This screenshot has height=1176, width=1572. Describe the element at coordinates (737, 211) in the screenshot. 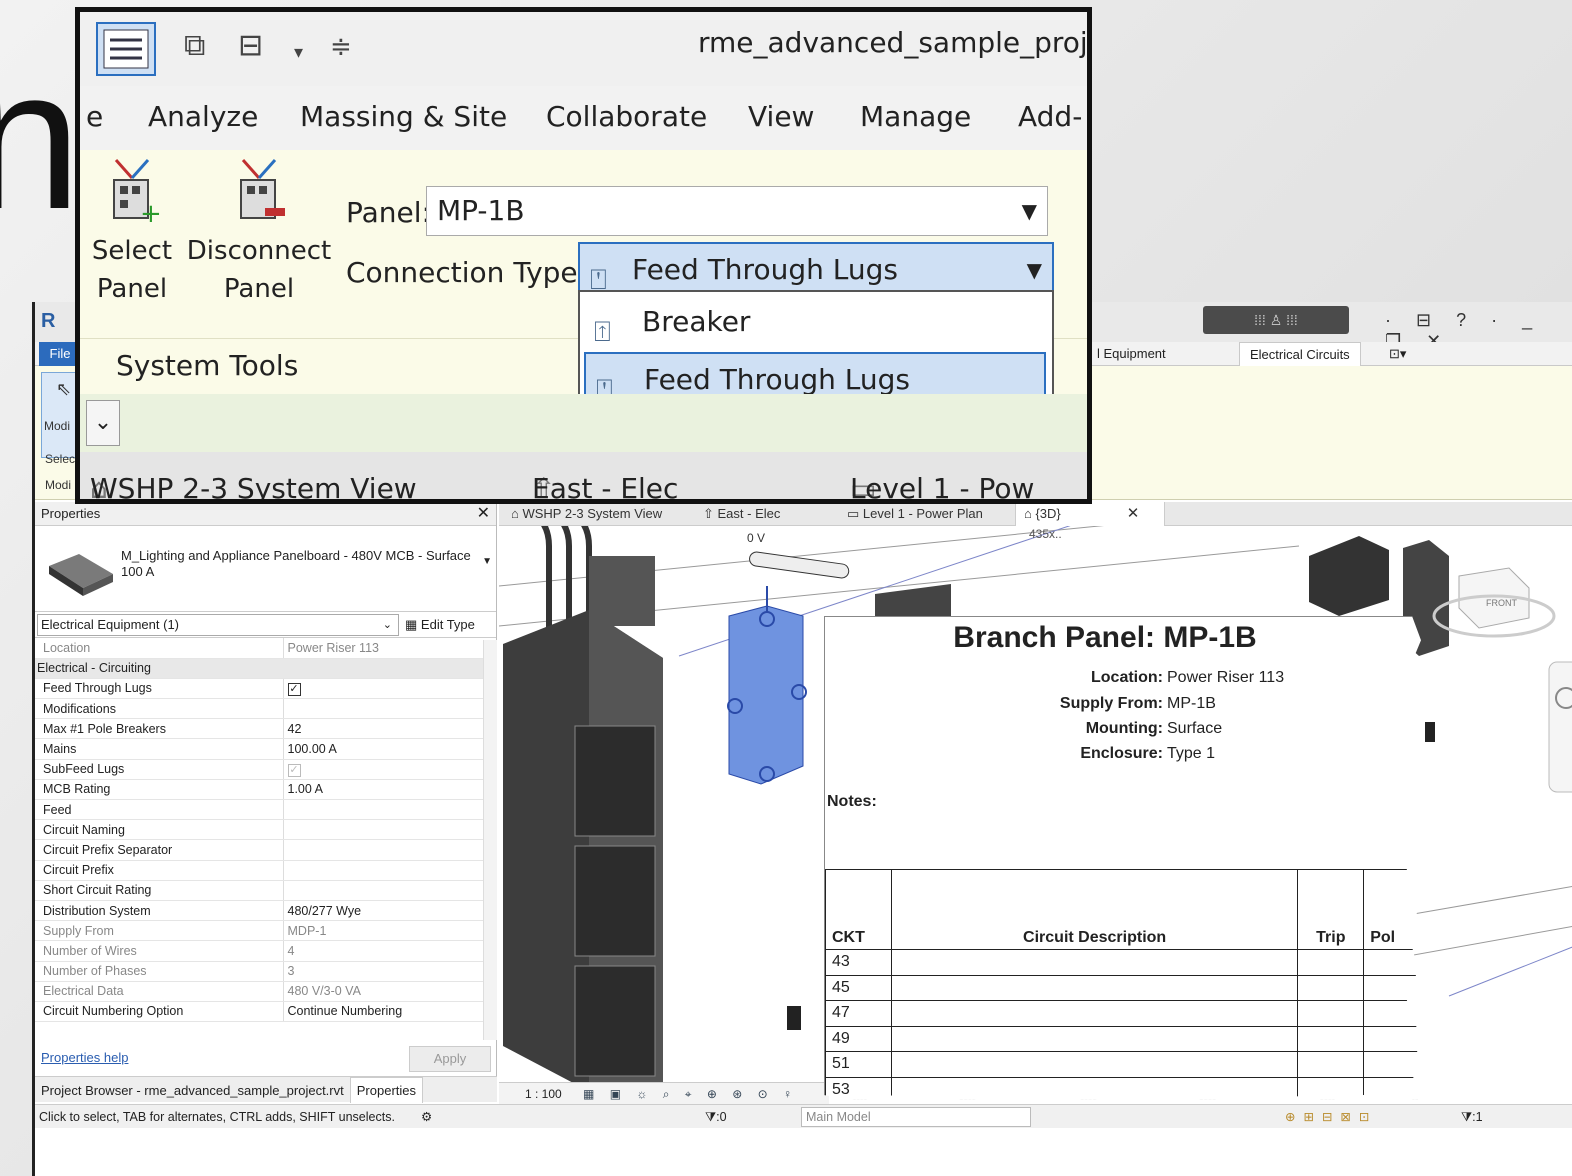

I see `panel-select: MP-1B ▼` at that location.